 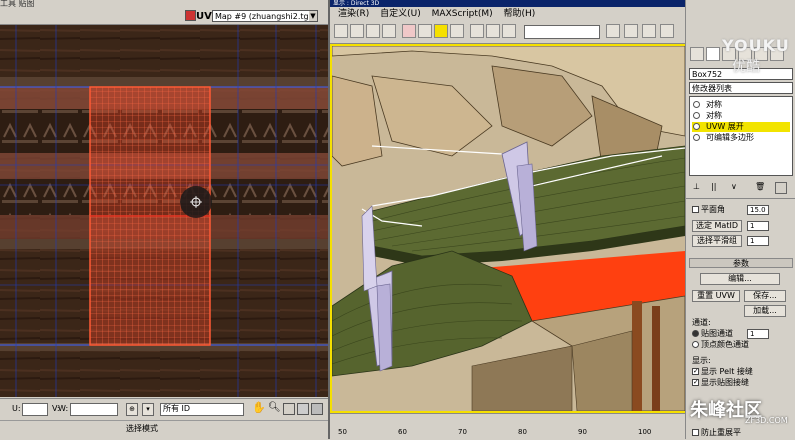 I want to click on checker-icon, so click(x=190, y=15).